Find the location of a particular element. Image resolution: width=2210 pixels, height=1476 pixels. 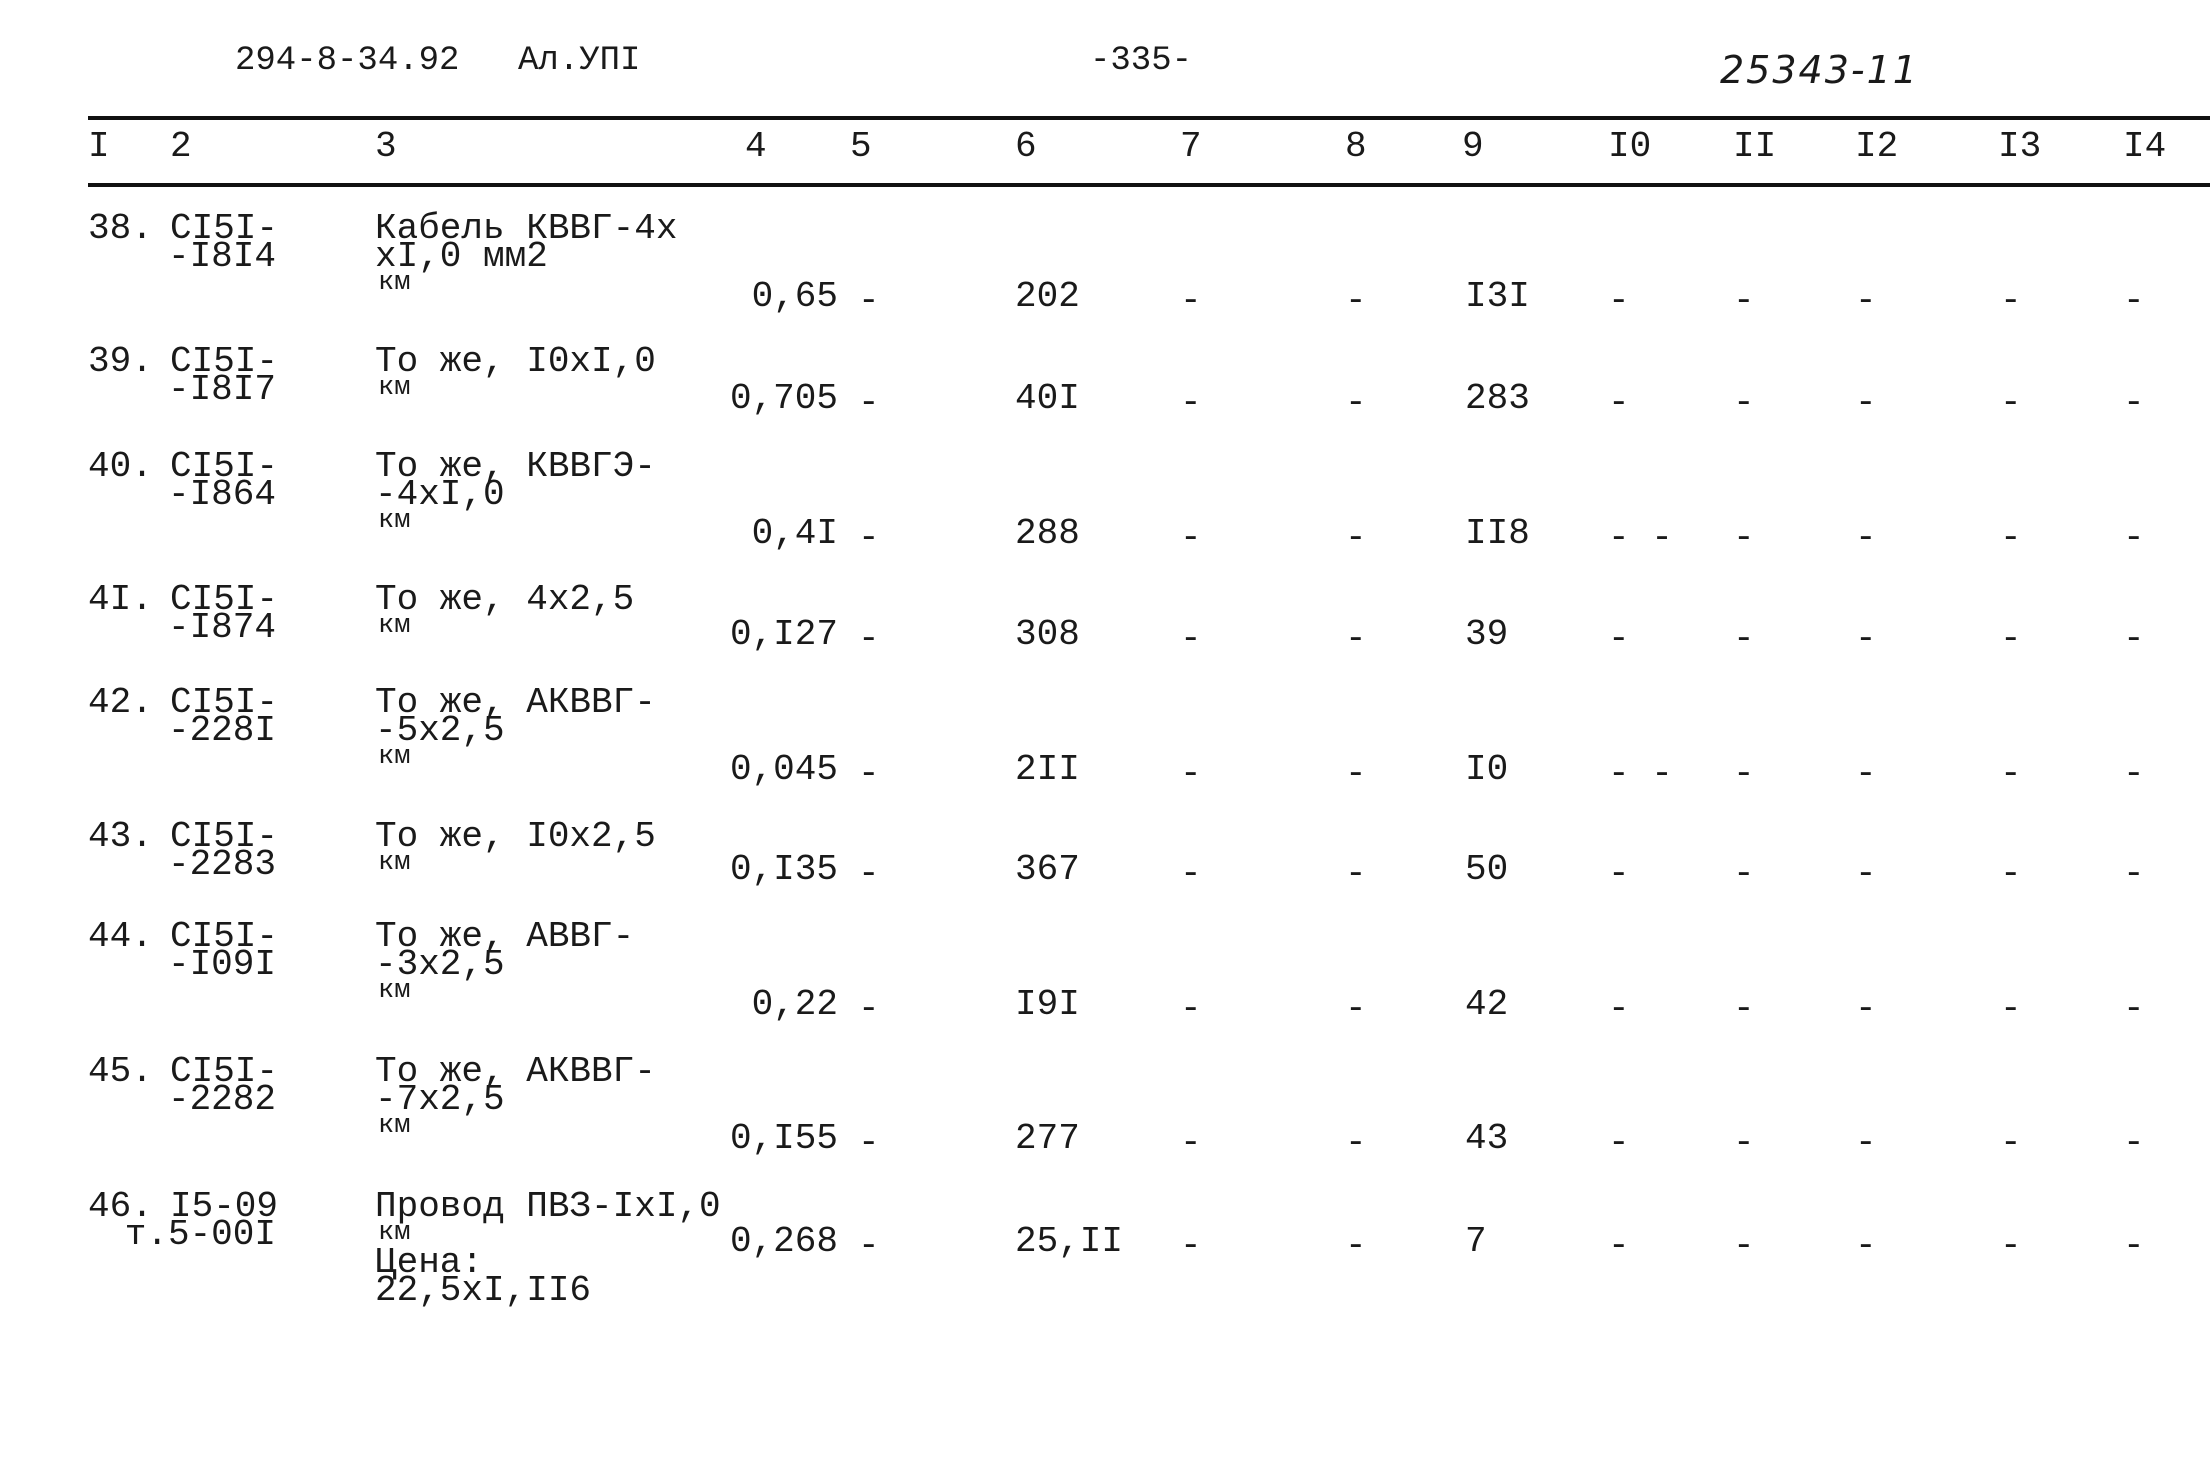

row-number: 4I. is located at coordinates (120, 599).